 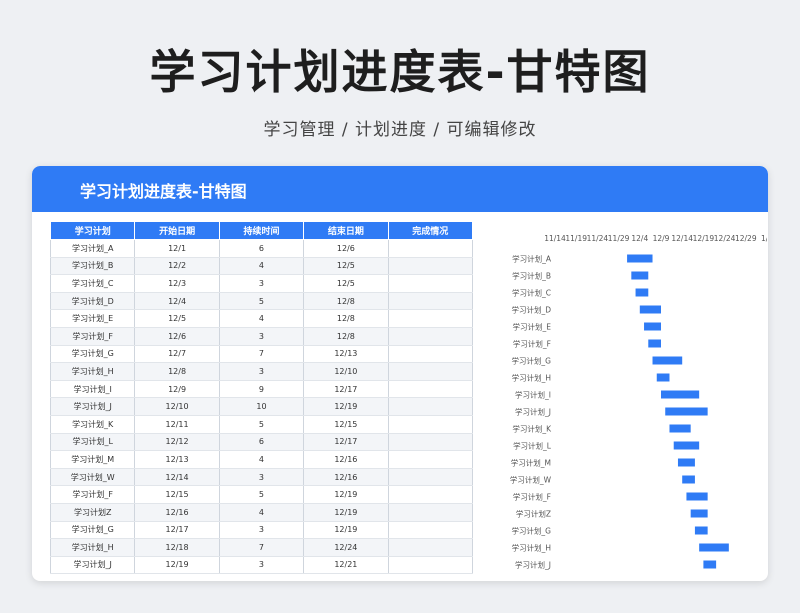 I want to click on y-category-label: 学习计划_M, so click(x=531, y=463).